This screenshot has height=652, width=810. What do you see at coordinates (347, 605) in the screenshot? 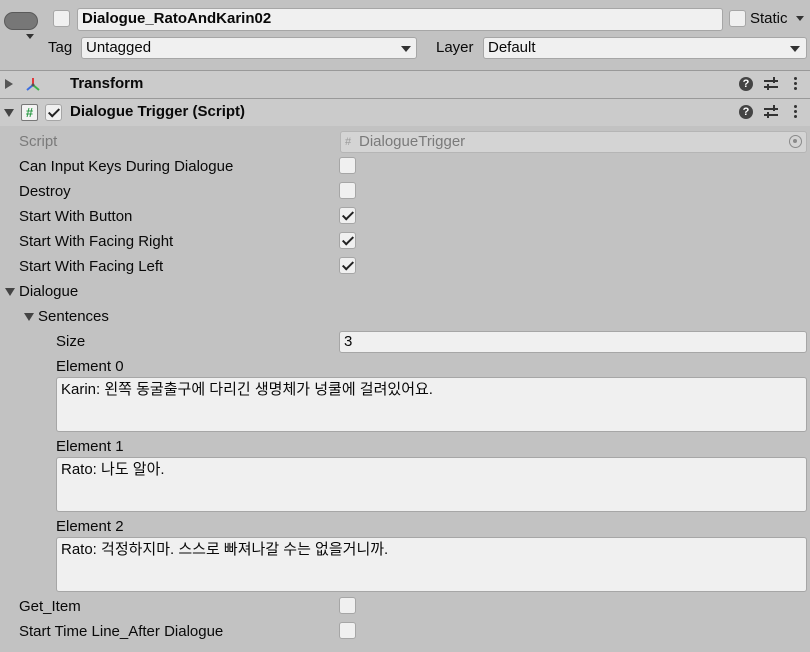
I see `get-item-checkbox` at bounding box center [347, 605].